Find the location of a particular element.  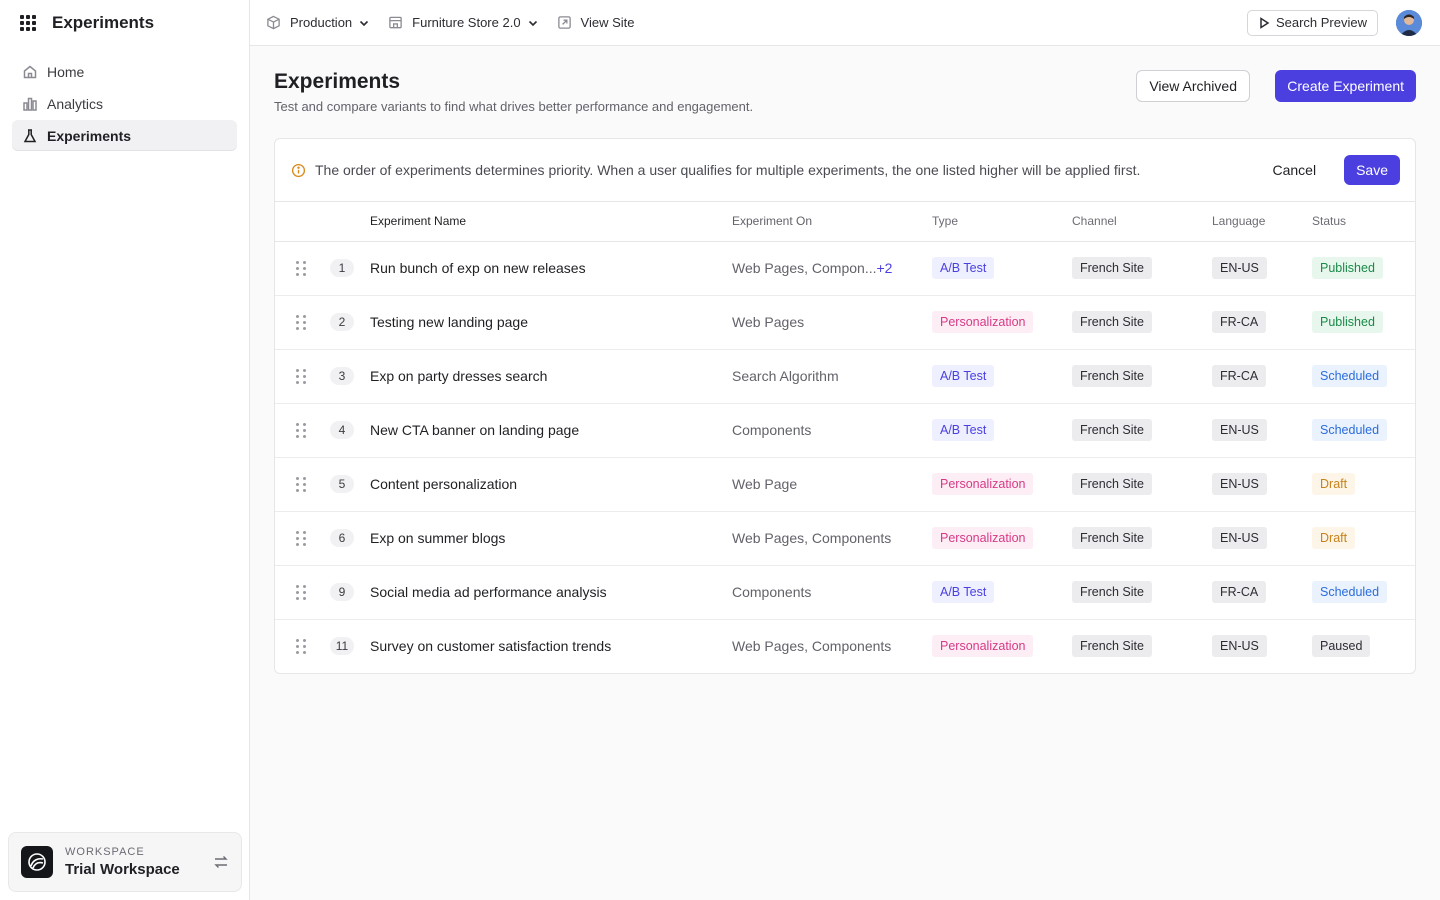

cancel-button: Cancel is located at coordinates (1294, 170).